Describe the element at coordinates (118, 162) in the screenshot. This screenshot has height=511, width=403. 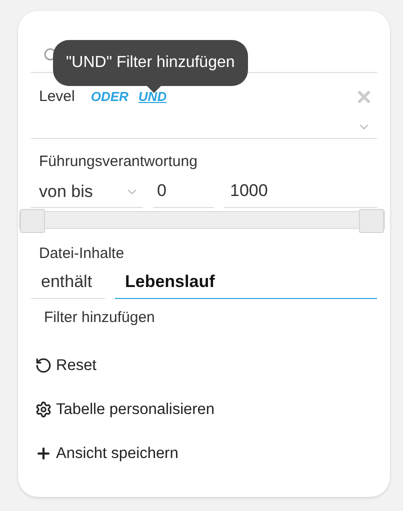
I see `filter-label: Führungsverantwortung` at that location.